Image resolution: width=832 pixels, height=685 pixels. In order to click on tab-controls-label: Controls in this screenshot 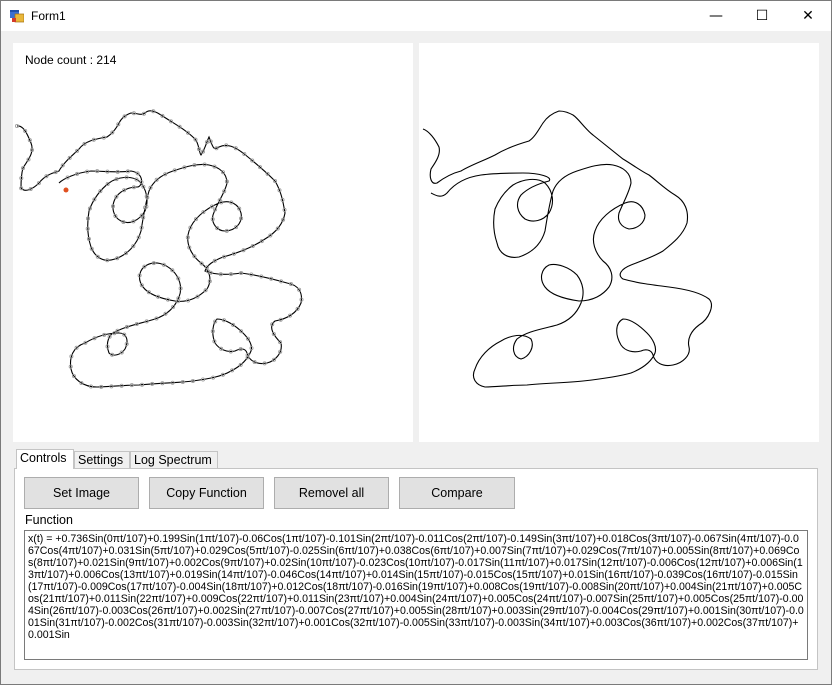, I will do `click(43, 458)`.